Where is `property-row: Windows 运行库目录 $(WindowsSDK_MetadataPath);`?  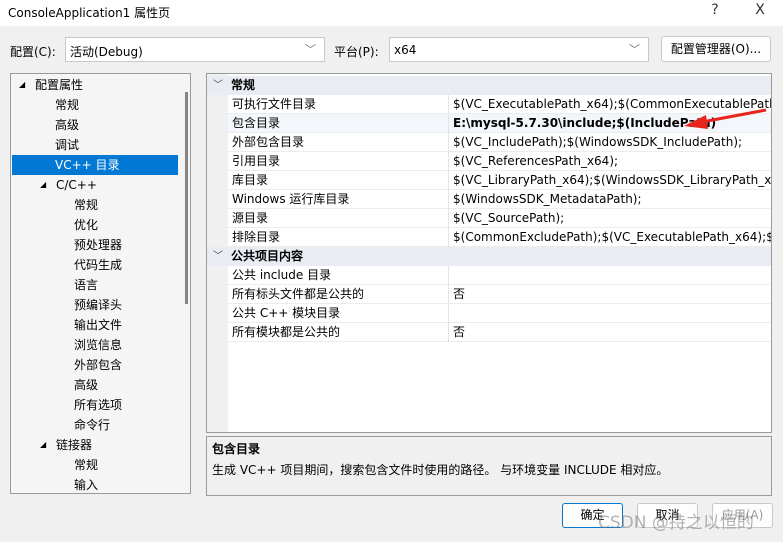
property-row: Windows 运行库目录 $(WindowsSDK_MetadataPath); is located at coordinates (499, 199).